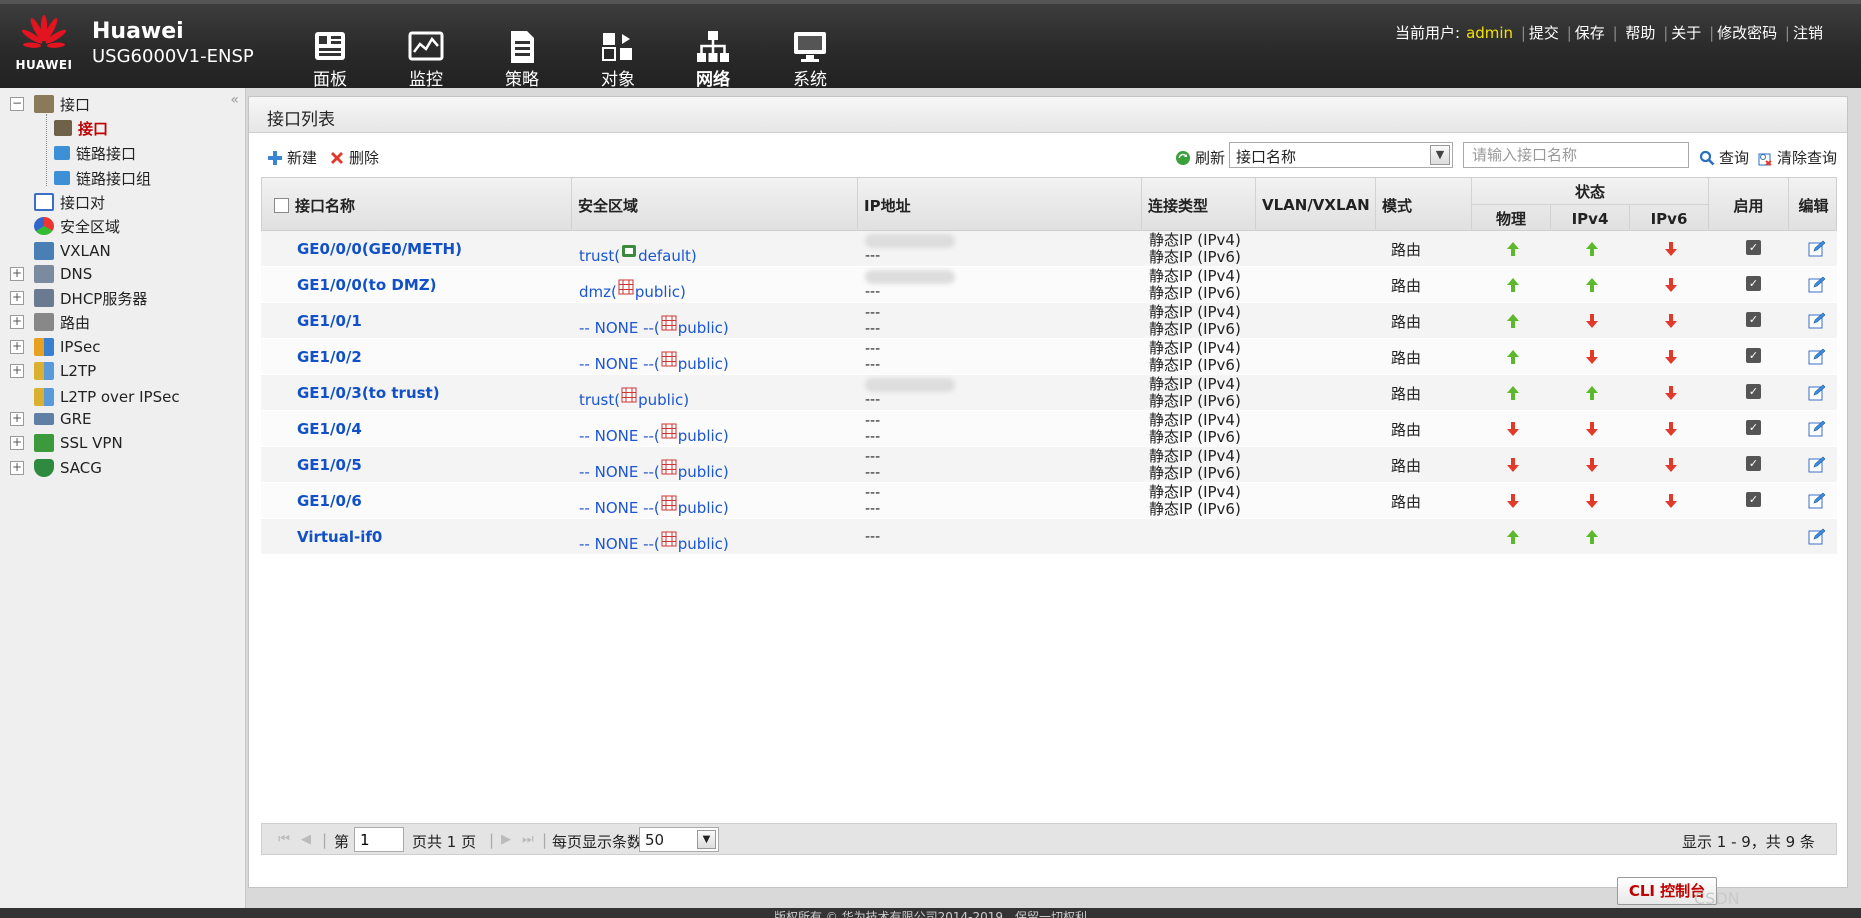 The height and width of the screenshot is (918, 1861). Describe the element at coordinates (57, 202) in the screenshot. I see `sidebar-item-interface-pair: 接口对` at that location.